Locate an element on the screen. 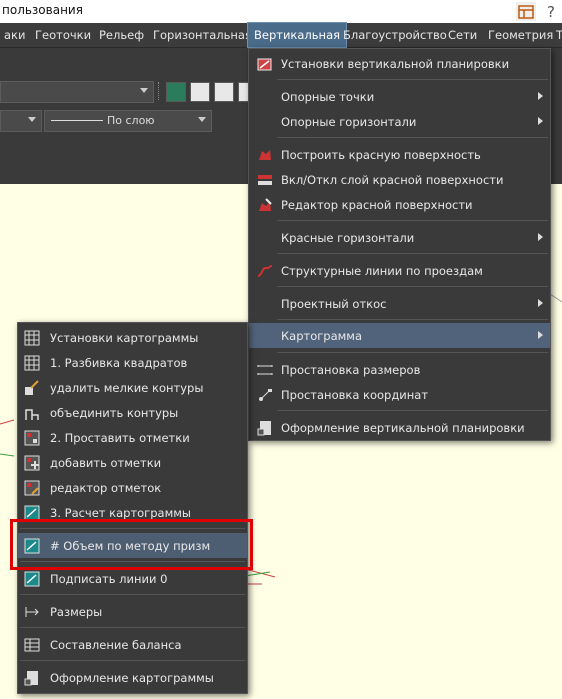 The width and height of the screenshot is (562, 699). line-sample-icon is located at coordinates (77, 120).